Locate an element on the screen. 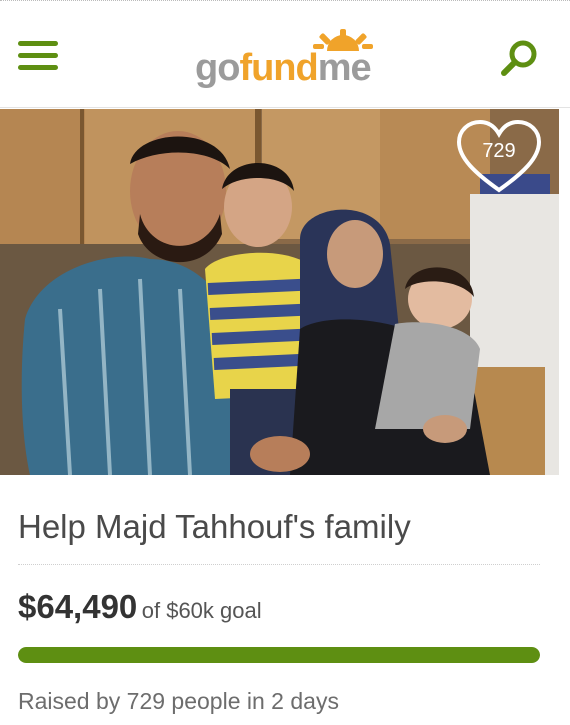 The width and height of the screenshot is (570, 725). funding-progress-fill is located at coordinates (279, 655).